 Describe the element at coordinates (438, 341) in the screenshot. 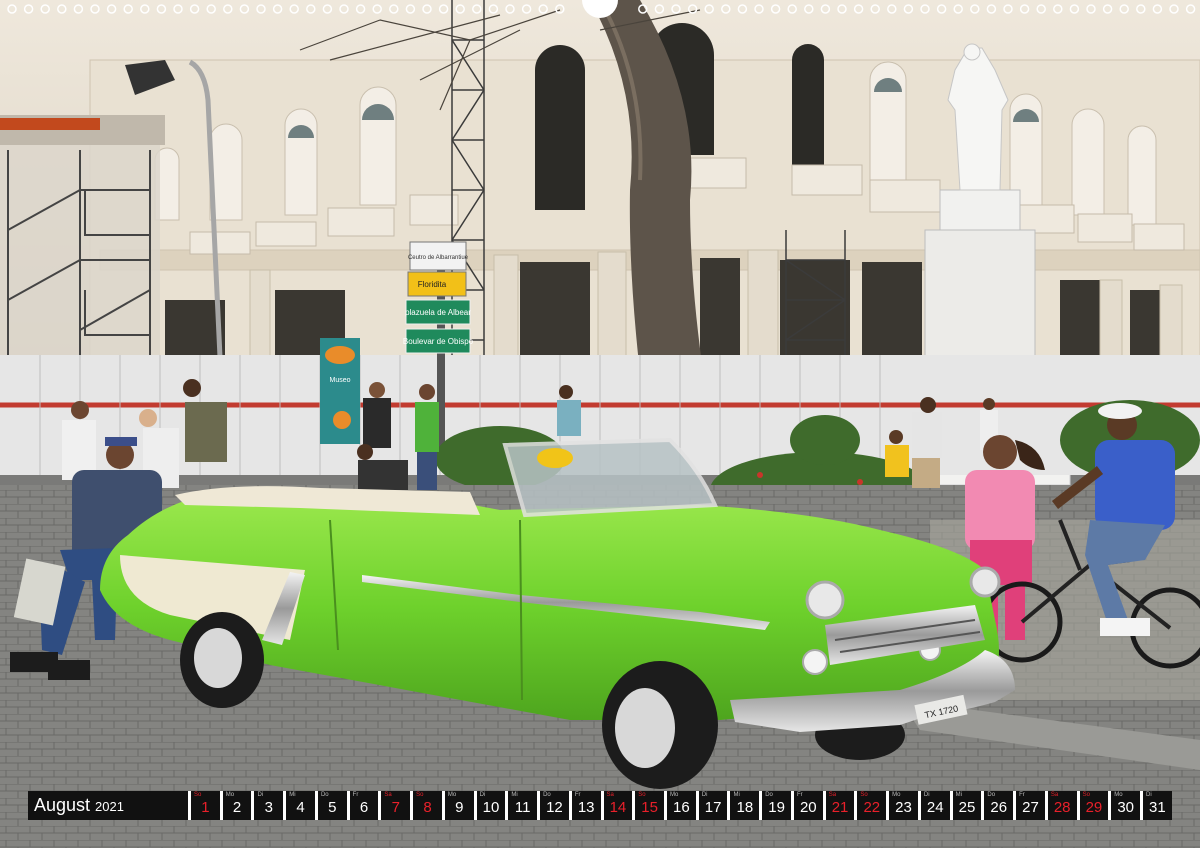

I see `sign-green2-text: Boulevar de Obispo` at that location.